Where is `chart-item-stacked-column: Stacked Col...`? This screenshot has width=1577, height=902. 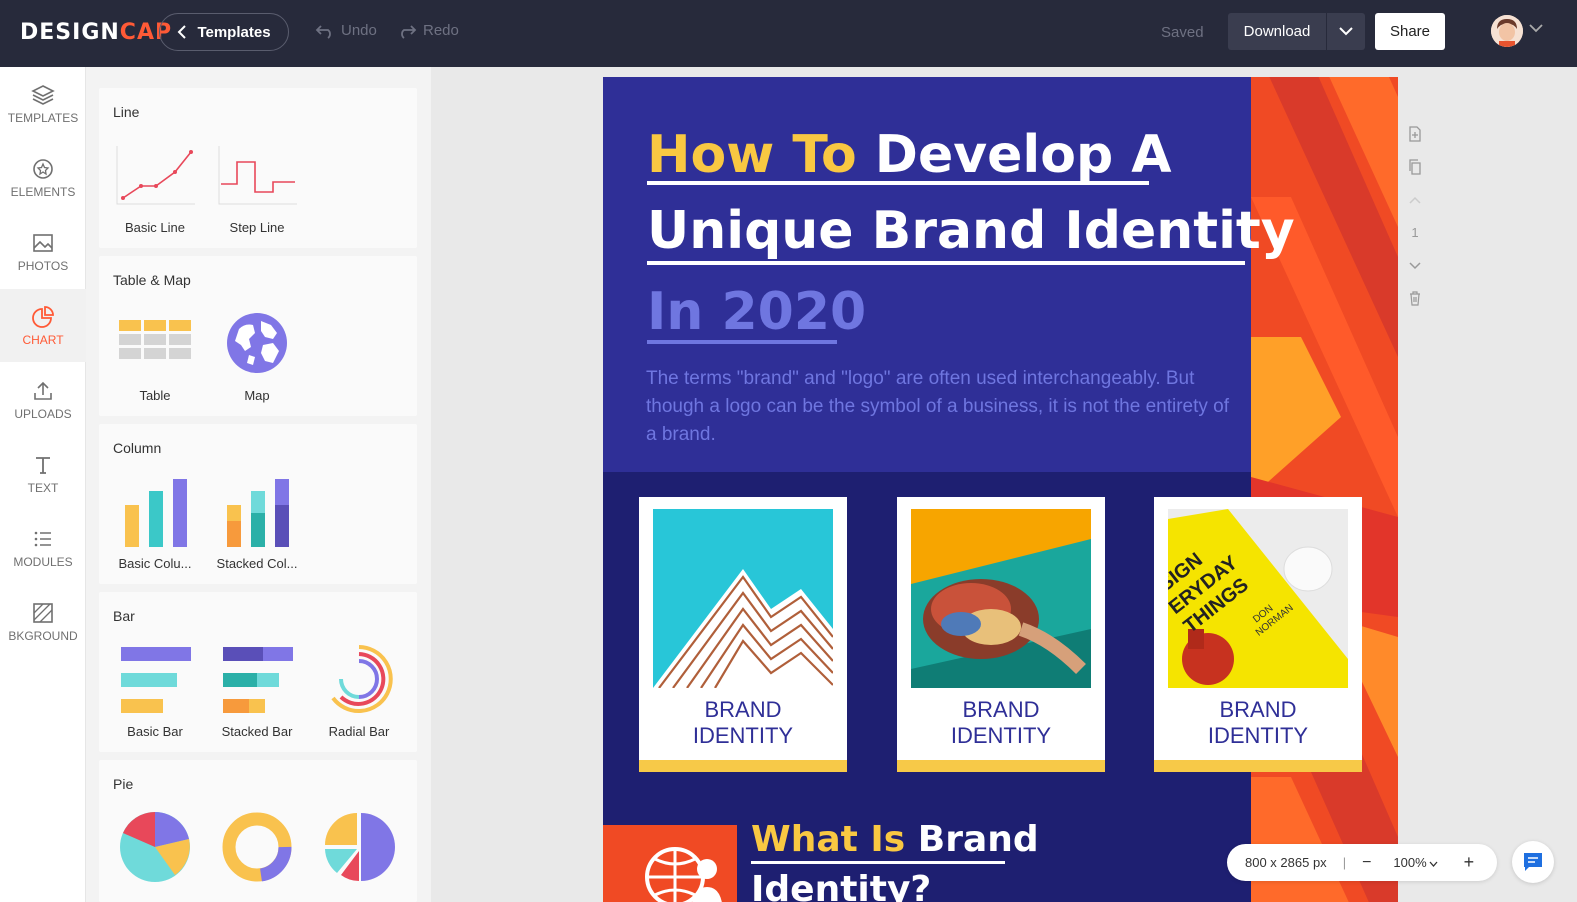 chart-item-stacked-column: Stacked Col... is located at coordinates (257, 521).